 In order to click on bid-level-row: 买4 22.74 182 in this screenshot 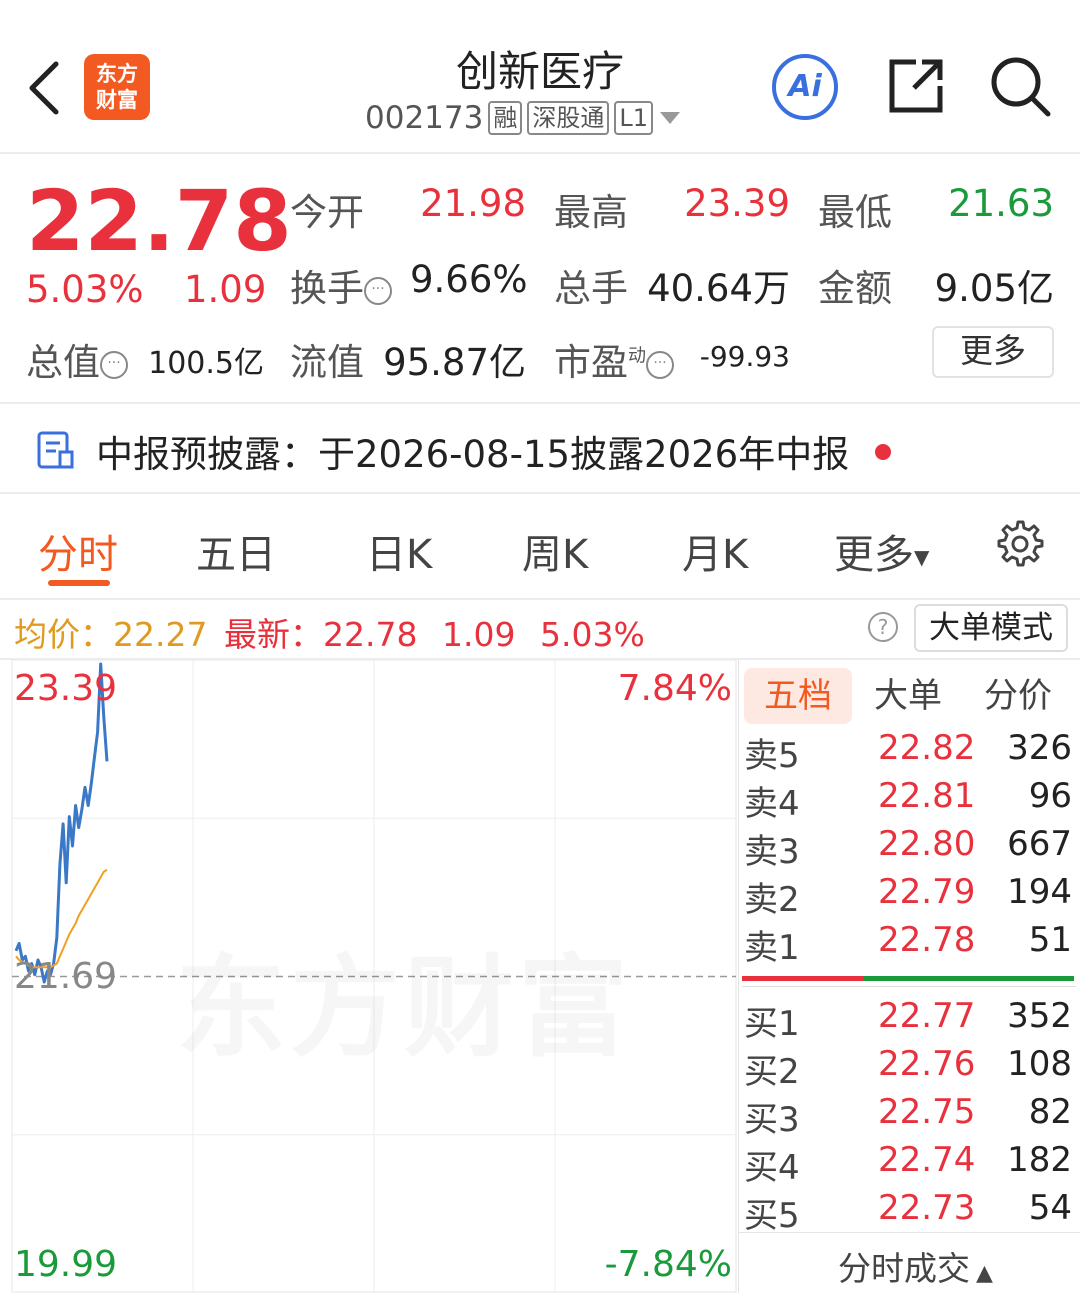, I will do `click(909, 1164)`.